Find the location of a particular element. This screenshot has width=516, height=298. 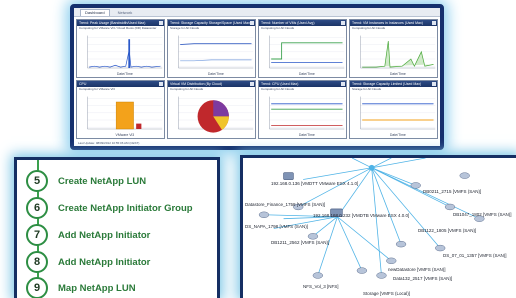

widget-chart: VMware Vi3 is located at coordinates (125, 116).